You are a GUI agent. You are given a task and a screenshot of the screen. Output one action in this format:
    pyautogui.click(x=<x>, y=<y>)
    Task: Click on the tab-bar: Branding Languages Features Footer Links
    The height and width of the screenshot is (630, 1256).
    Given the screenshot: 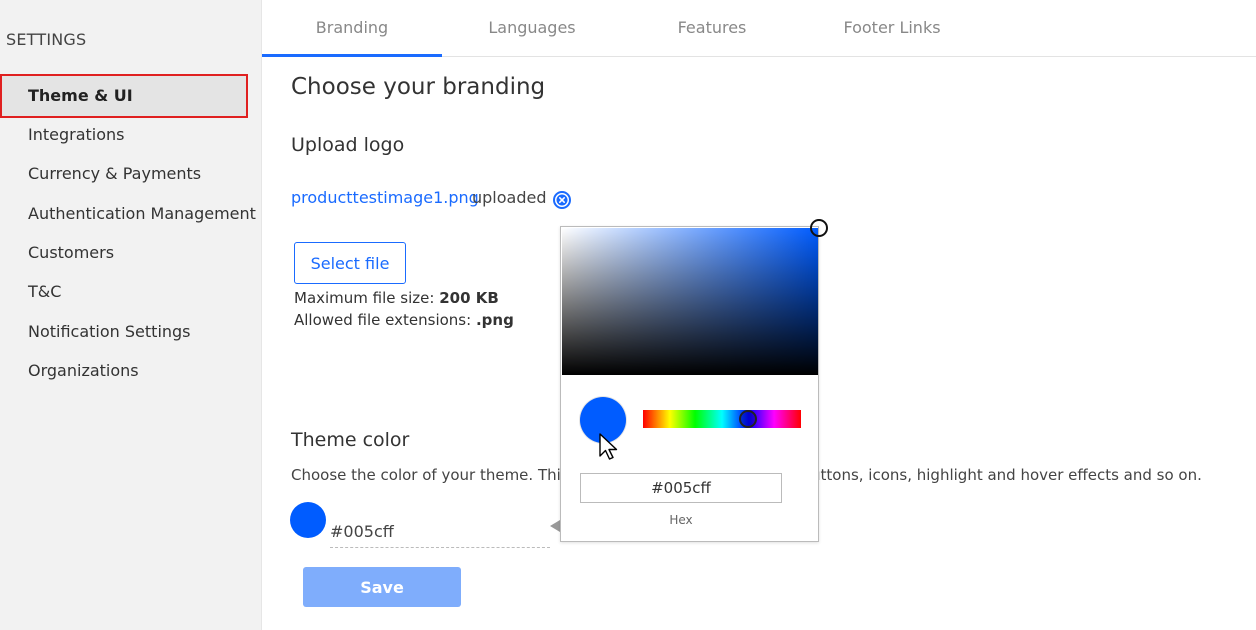 What is the action you would take?
    pyautogui.click(x=759, y=28)
    